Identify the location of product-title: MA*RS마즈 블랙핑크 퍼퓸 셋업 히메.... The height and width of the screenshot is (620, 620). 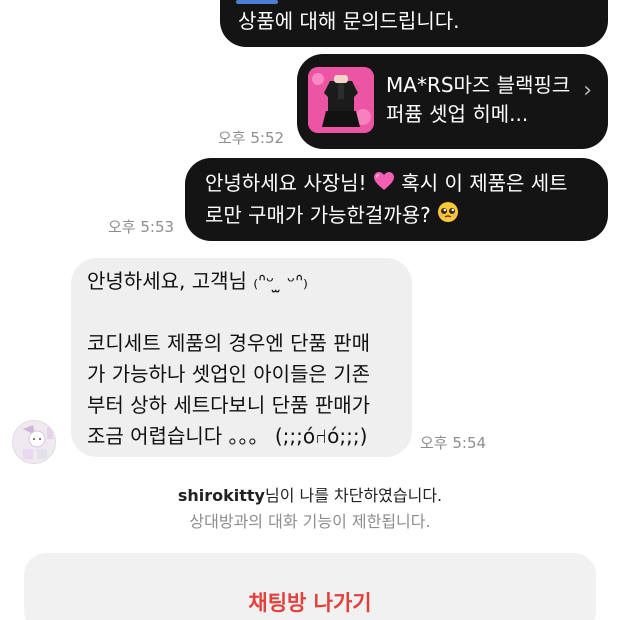
(478, 99).